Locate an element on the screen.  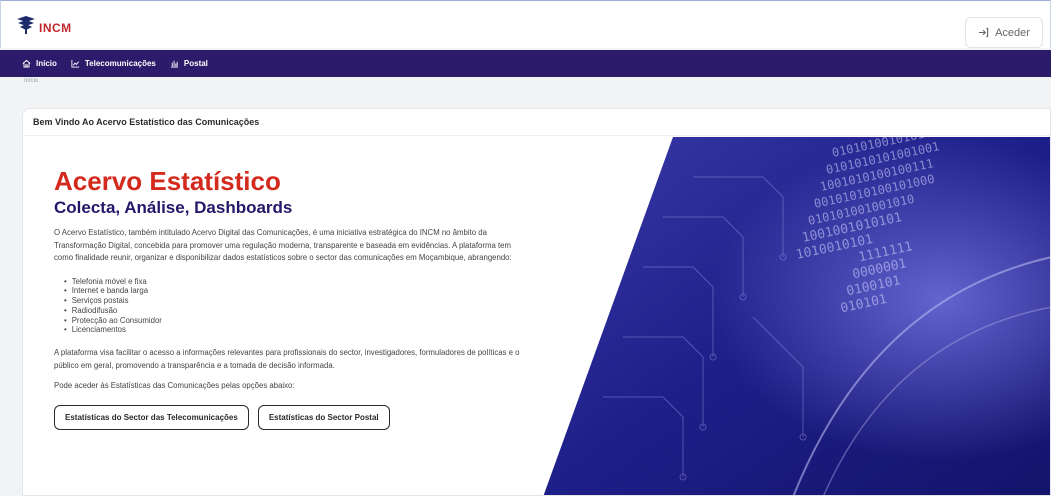
bar-chart-icon is located at coordinates (174, 64).